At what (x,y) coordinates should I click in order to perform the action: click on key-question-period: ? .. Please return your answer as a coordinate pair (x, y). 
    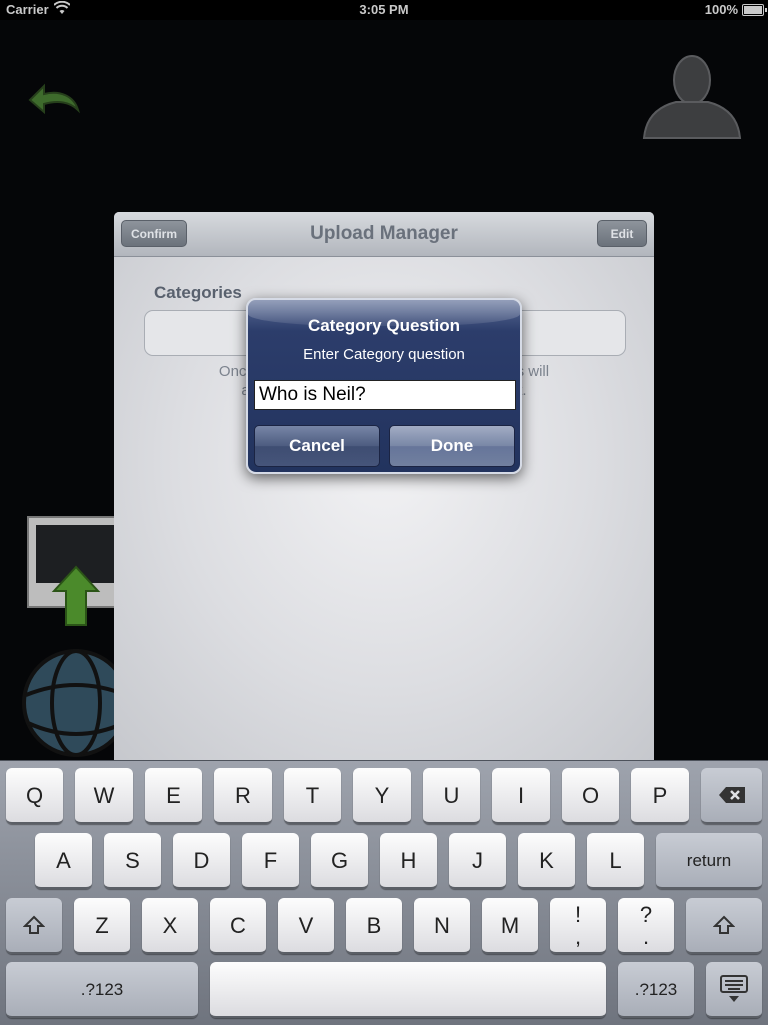
    Looking at the image, I should click on (646, 926).